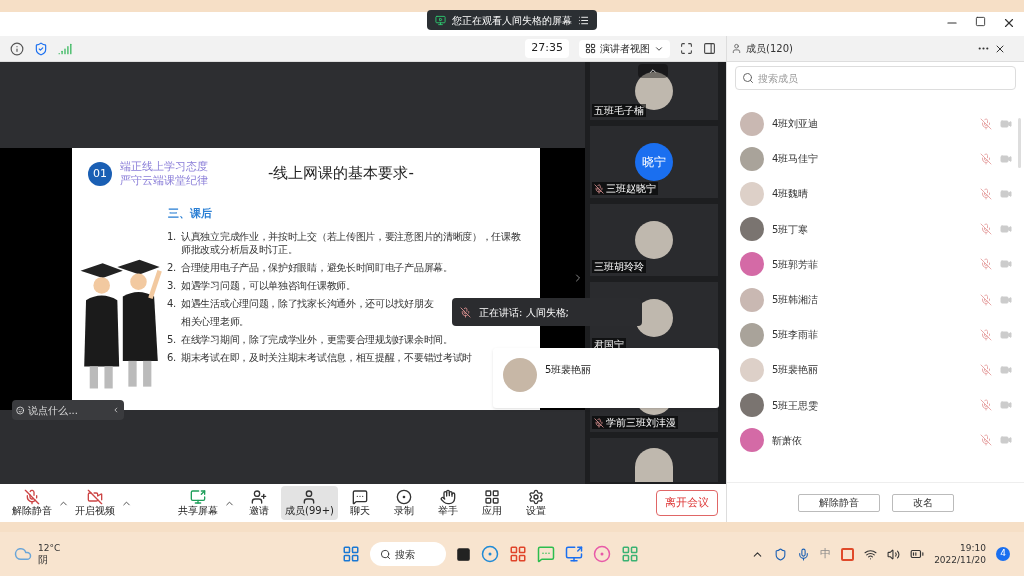 This screenshot has height=576, width=1024. What do you see at coordinates (848, 554) in the screenshot?
I see `sogou-icon` at bounding box center [848, 554].